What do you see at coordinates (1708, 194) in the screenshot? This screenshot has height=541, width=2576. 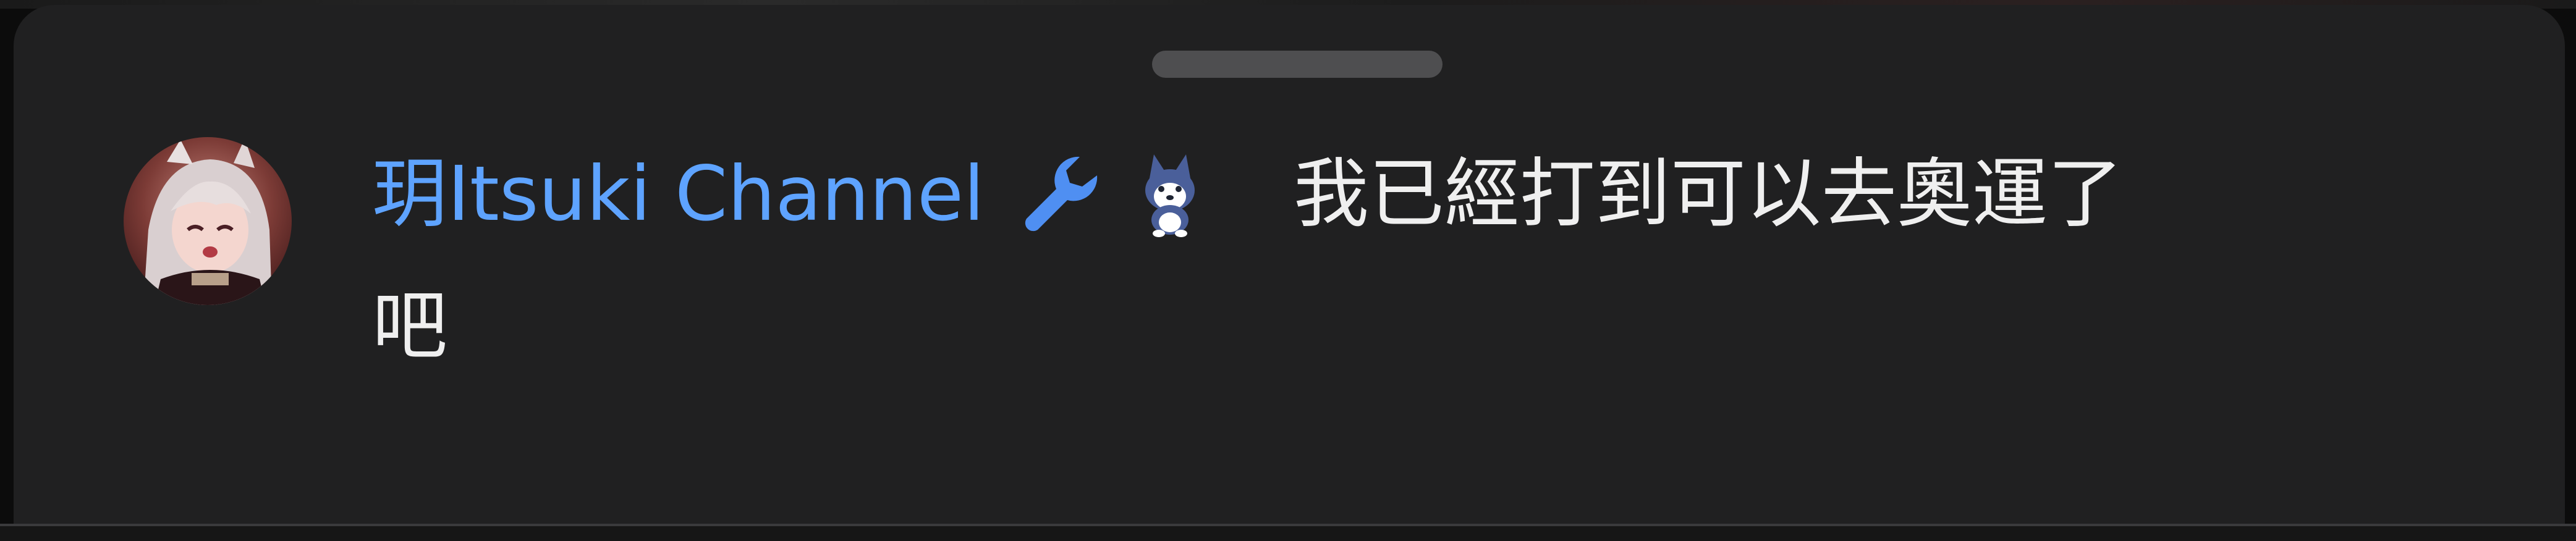 I see `comment-message: 我已經打到可以去奧運了` at bounding box center [1708, 194].